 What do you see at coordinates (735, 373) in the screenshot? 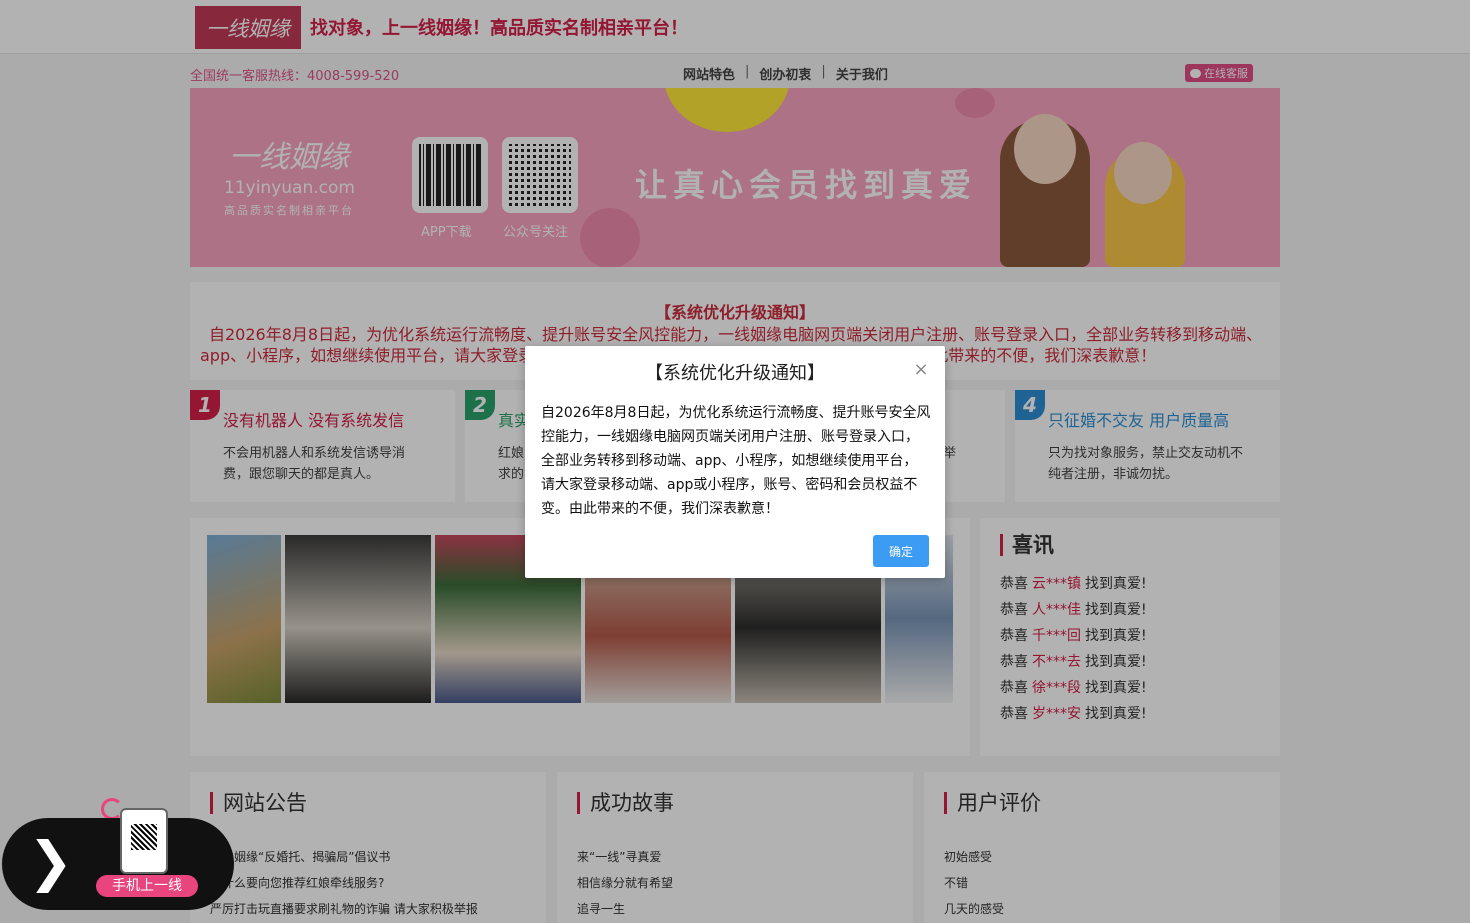
I see `dialog-title: 【系统优化升级通知】` at bounding box center [735, 373].